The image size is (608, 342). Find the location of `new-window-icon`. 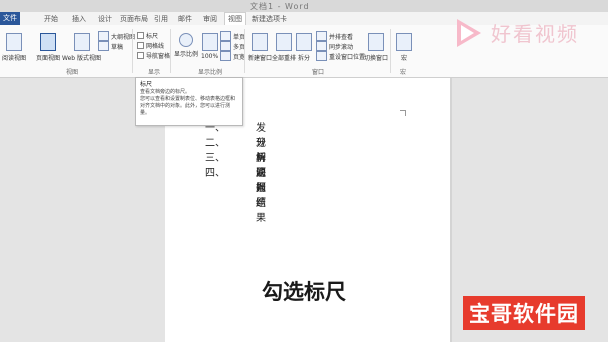

new-window-icon is located at coordinates (260, 42).